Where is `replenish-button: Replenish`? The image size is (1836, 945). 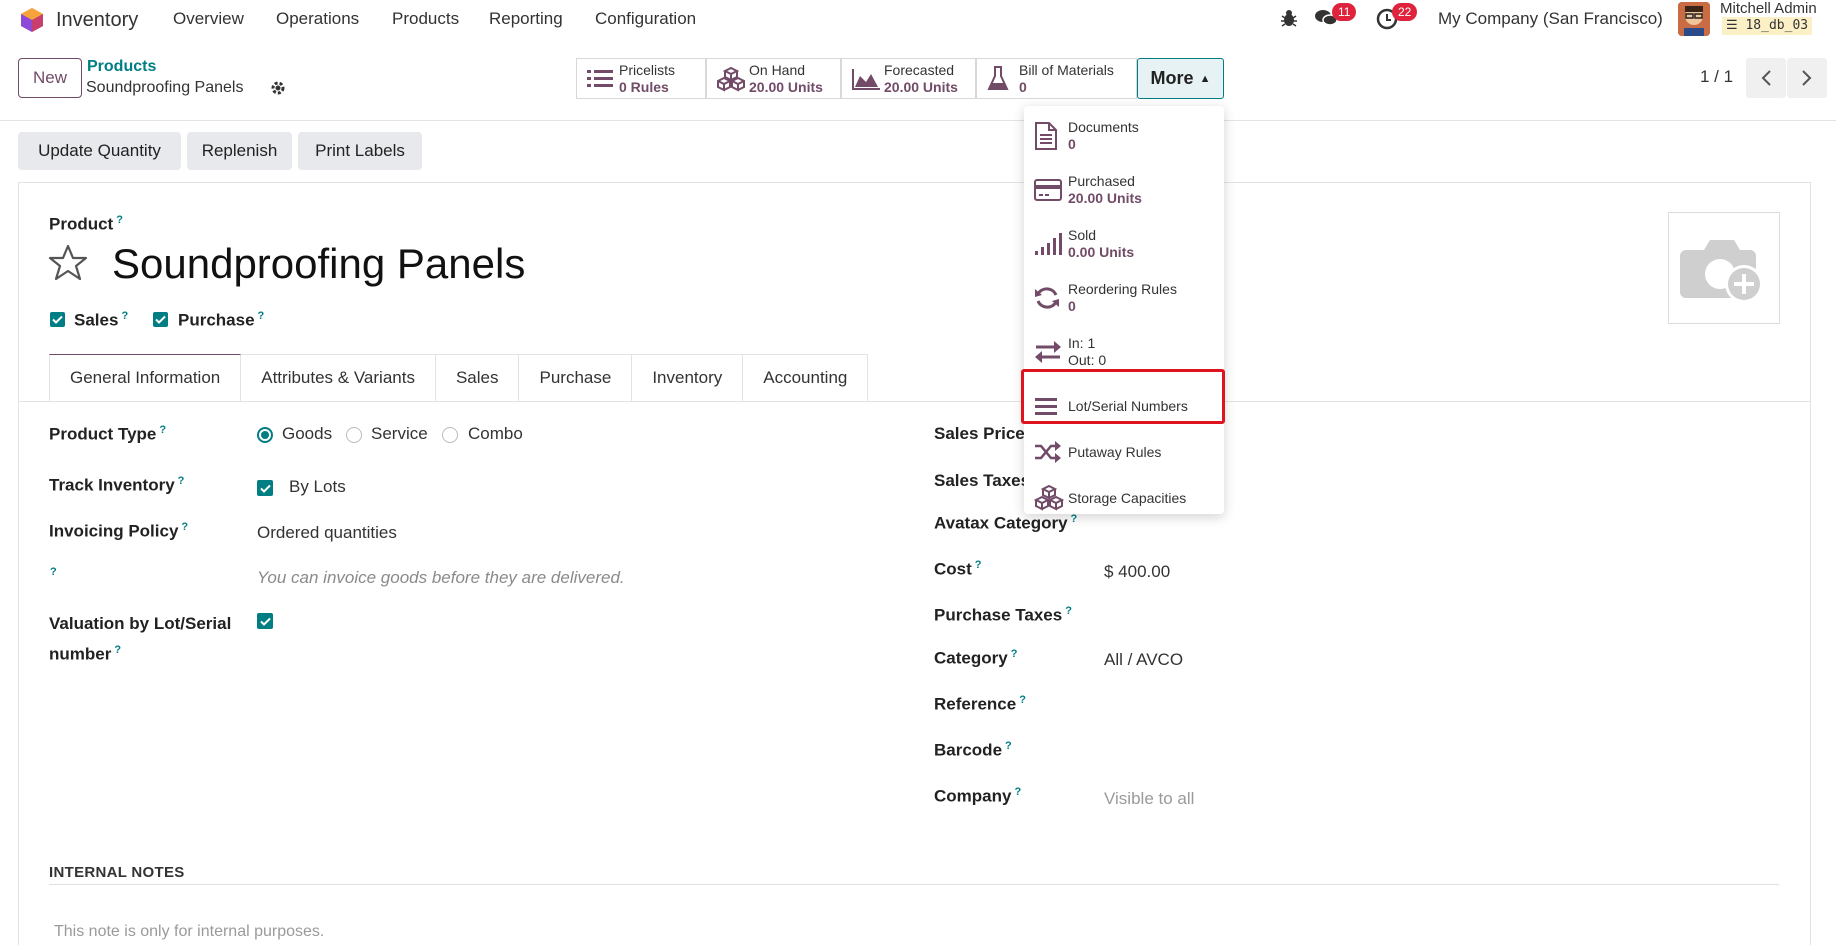 replenish-button: Replenish is located at coordinates (239, 151).